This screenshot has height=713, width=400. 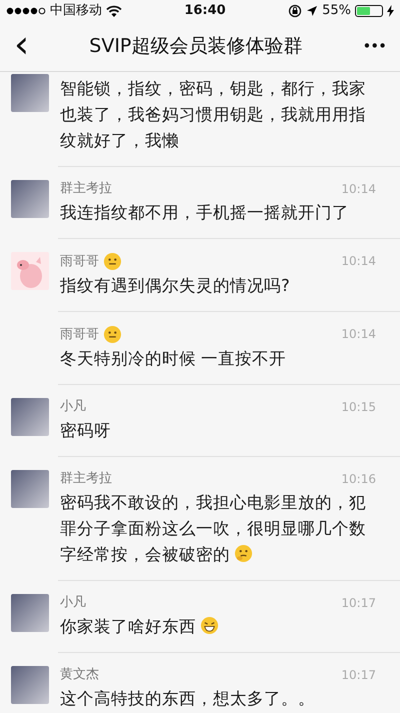 What do you see at coordinates (188, 699) in the screenshot?
I see `message-text: 这个高特技的东西，想太多了。。` at bounding box center [188, 699].